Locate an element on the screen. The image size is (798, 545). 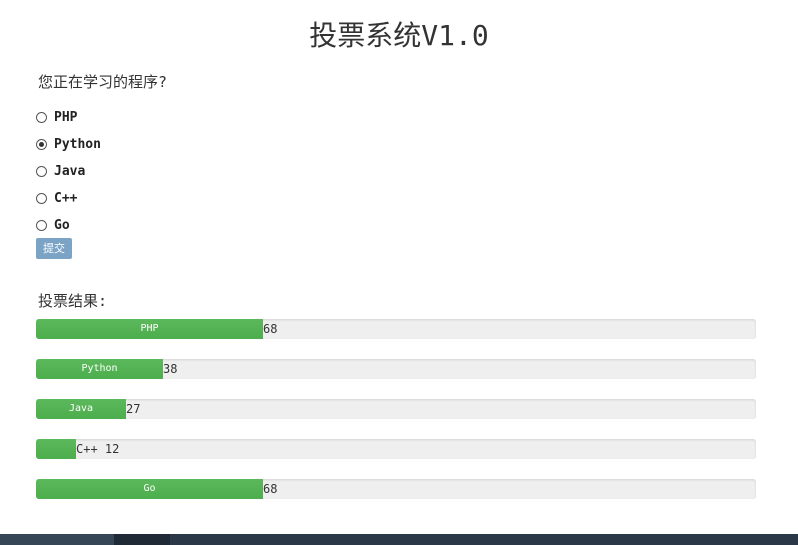
radio-php is located at coordinates (41, 117).